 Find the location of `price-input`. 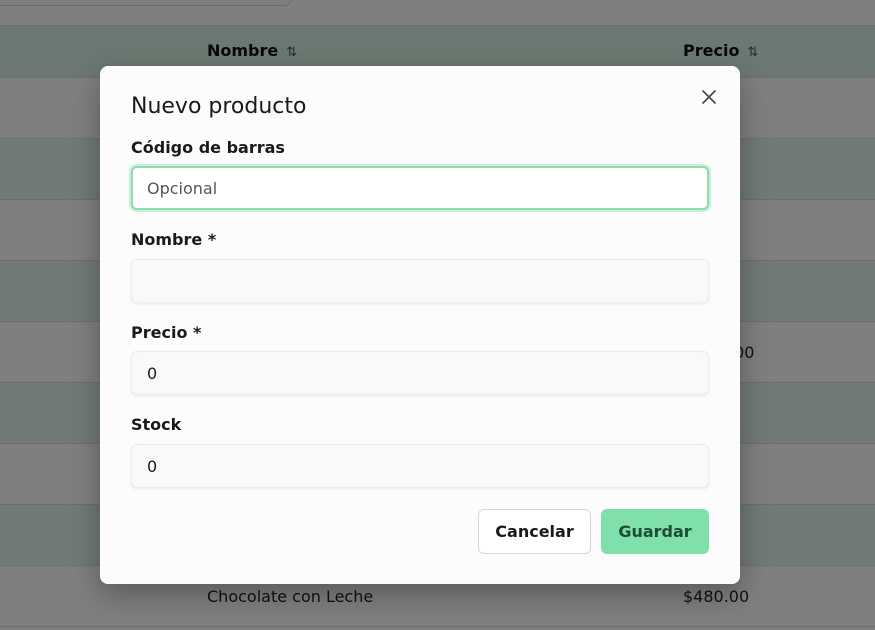

price-input is located at coordinates (420, 373).